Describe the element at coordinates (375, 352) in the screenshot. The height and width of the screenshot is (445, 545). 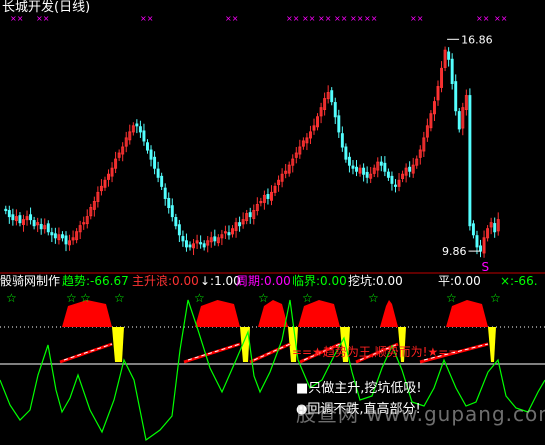
I see `trend-banner: ==★趋势为王,顺势而为!★==` at that location.